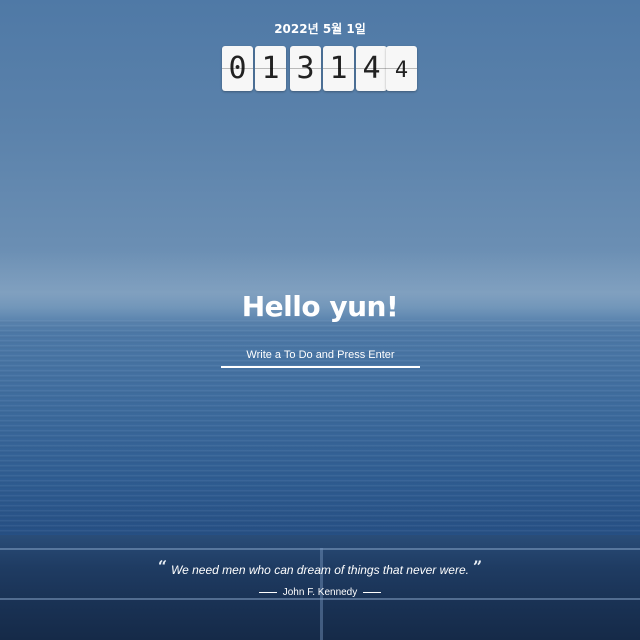 The width and height of the screenshot is (640, 640). What do you see at coordinates (305, 68) in the screenshot?
I see `clock-digit-minute-tens: 3` at bounding box center [305, 68].